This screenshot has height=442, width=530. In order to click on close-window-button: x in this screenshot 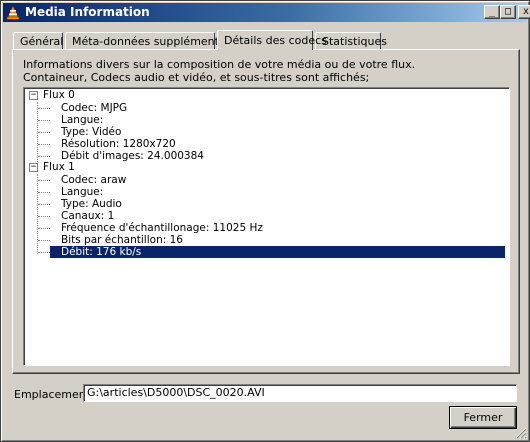, I will do `click(524, 12)`.